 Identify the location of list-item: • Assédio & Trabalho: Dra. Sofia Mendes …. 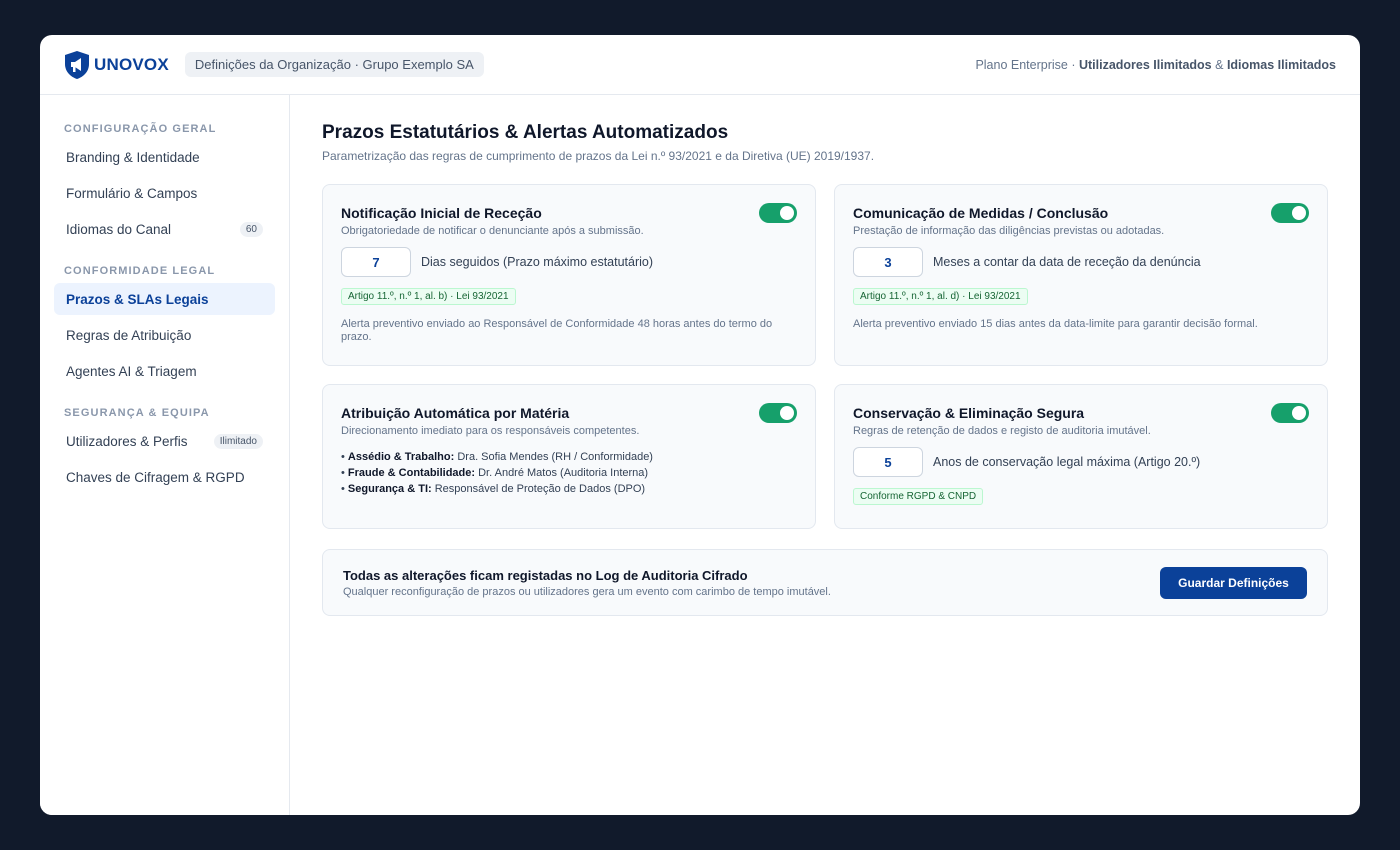
(497, 457).